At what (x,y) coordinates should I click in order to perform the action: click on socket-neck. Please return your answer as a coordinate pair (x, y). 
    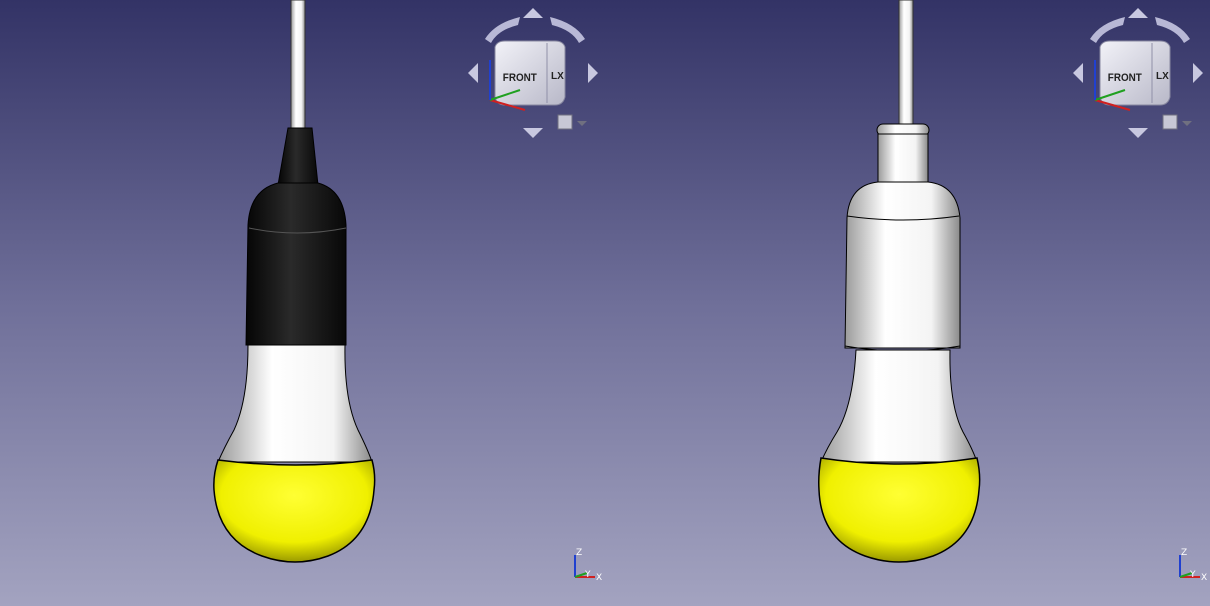
    Looking at the image, I should click on (903, 158).